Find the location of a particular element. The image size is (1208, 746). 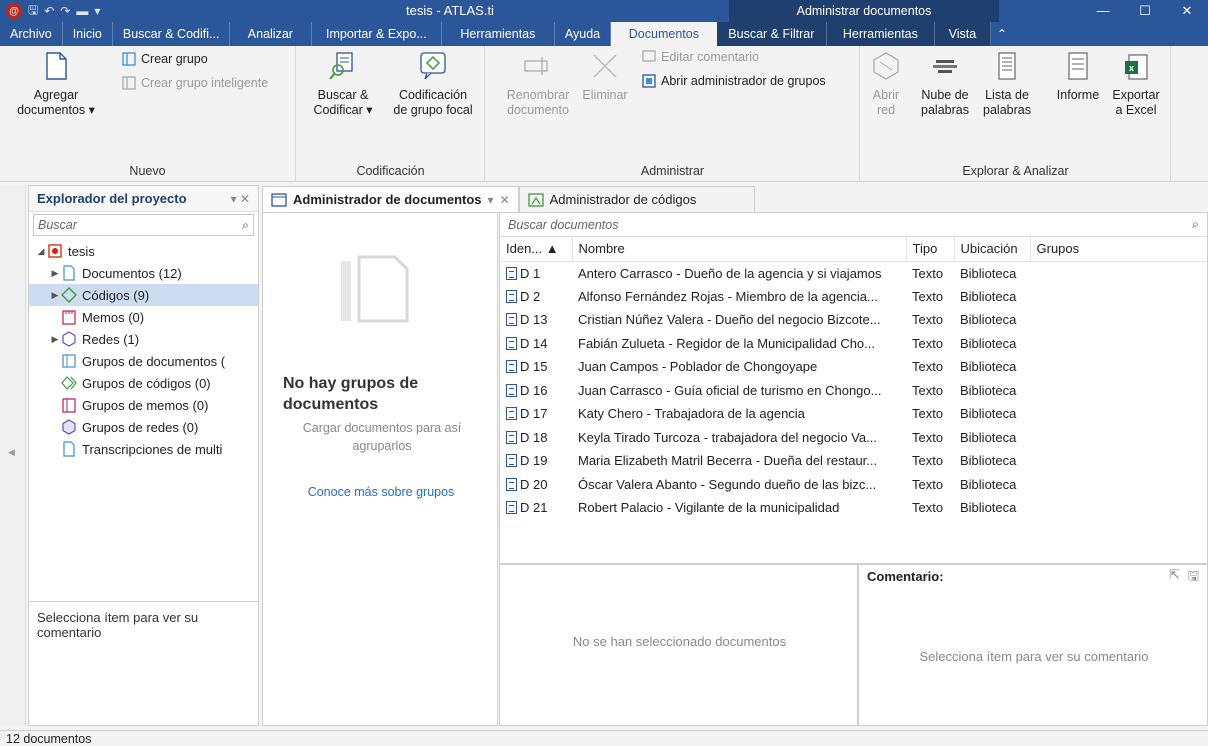

tab-documentos: Documentos is located at coordinates (663, 34).